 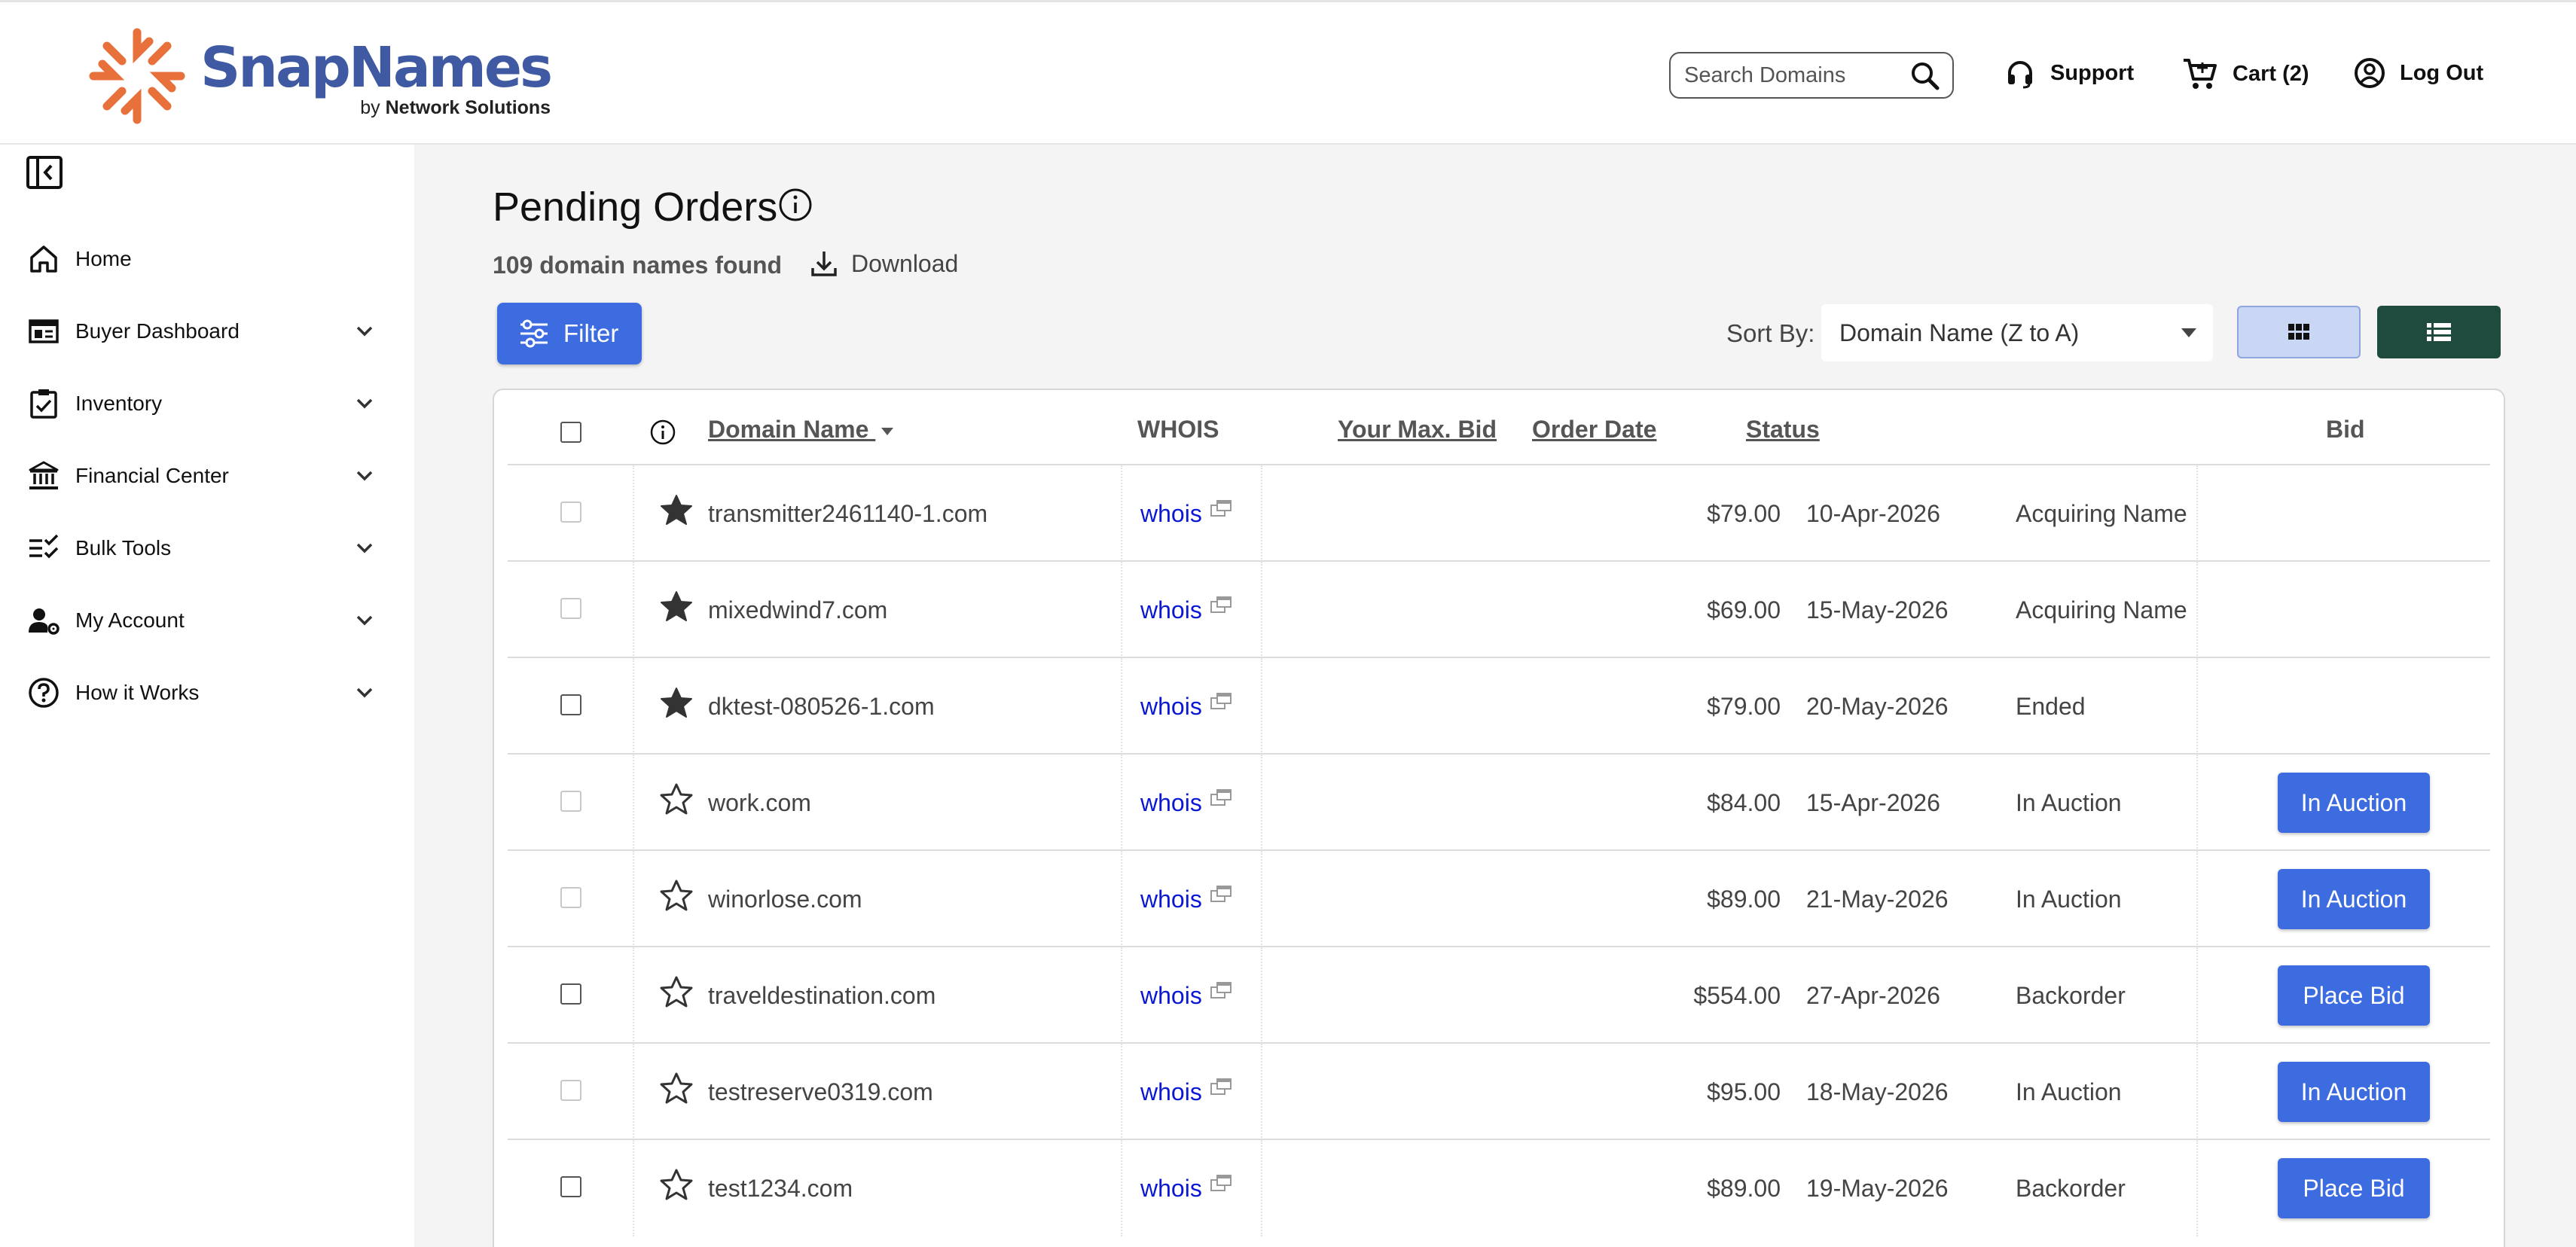 I want to click on search-domains-box, so click(x=1812, y=76).